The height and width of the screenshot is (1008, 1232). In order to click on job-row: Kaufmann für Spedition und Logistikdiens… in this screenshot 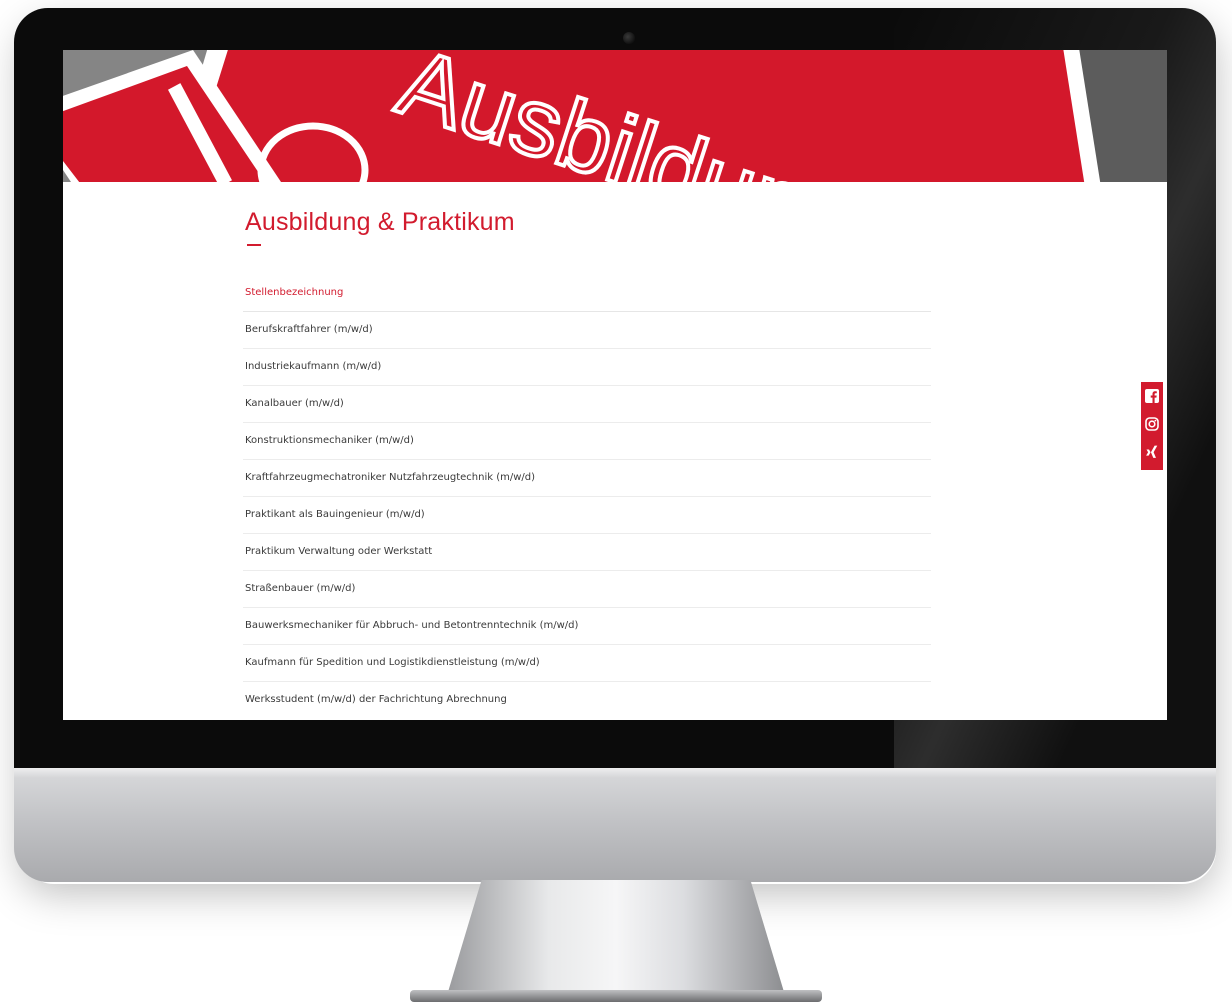, I will do `click(587, 663)`.